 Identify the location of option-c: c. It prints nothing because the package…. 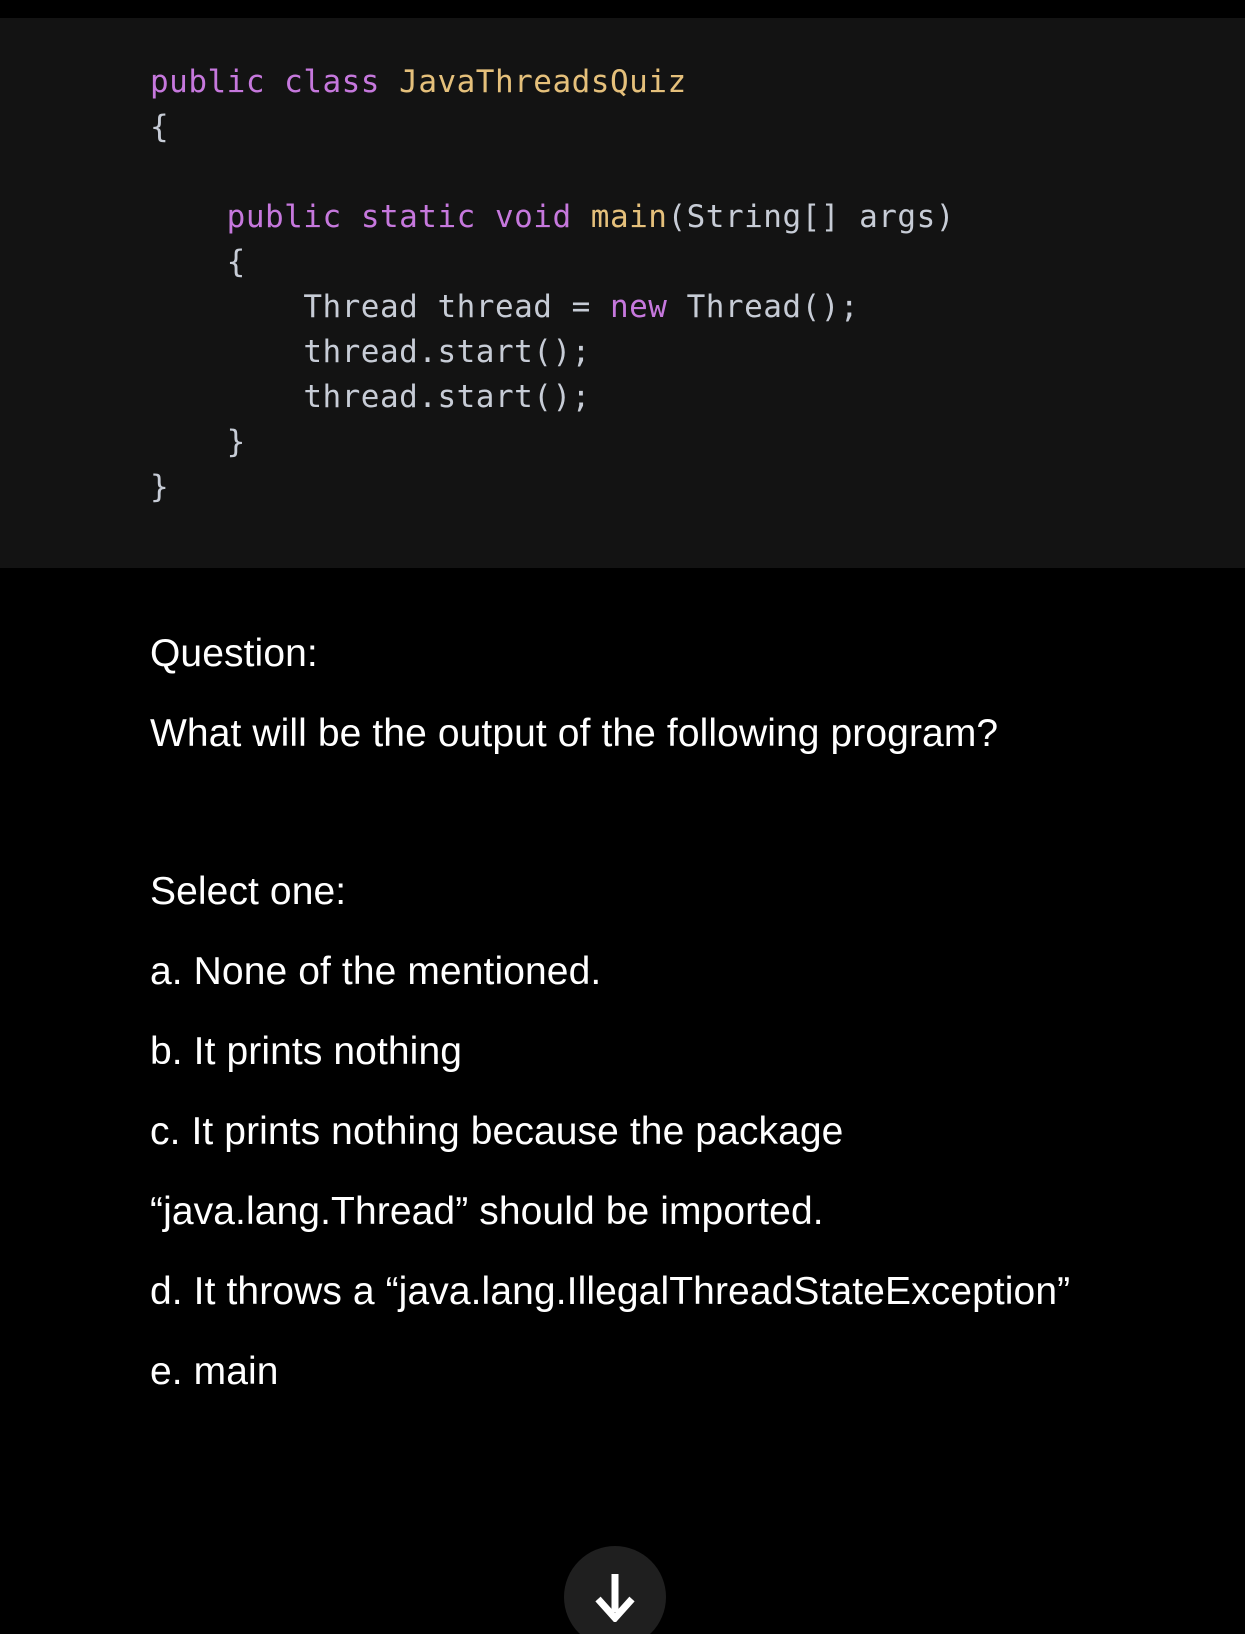
(622, 1172).